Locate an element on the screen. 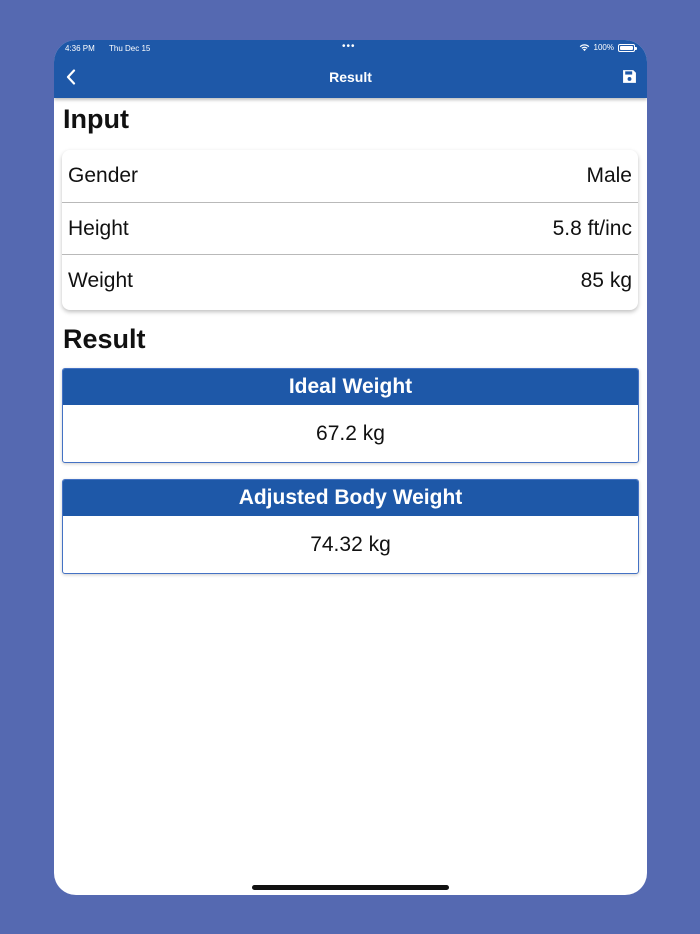  result-section-title: Result is located at coordinates (104, 339).